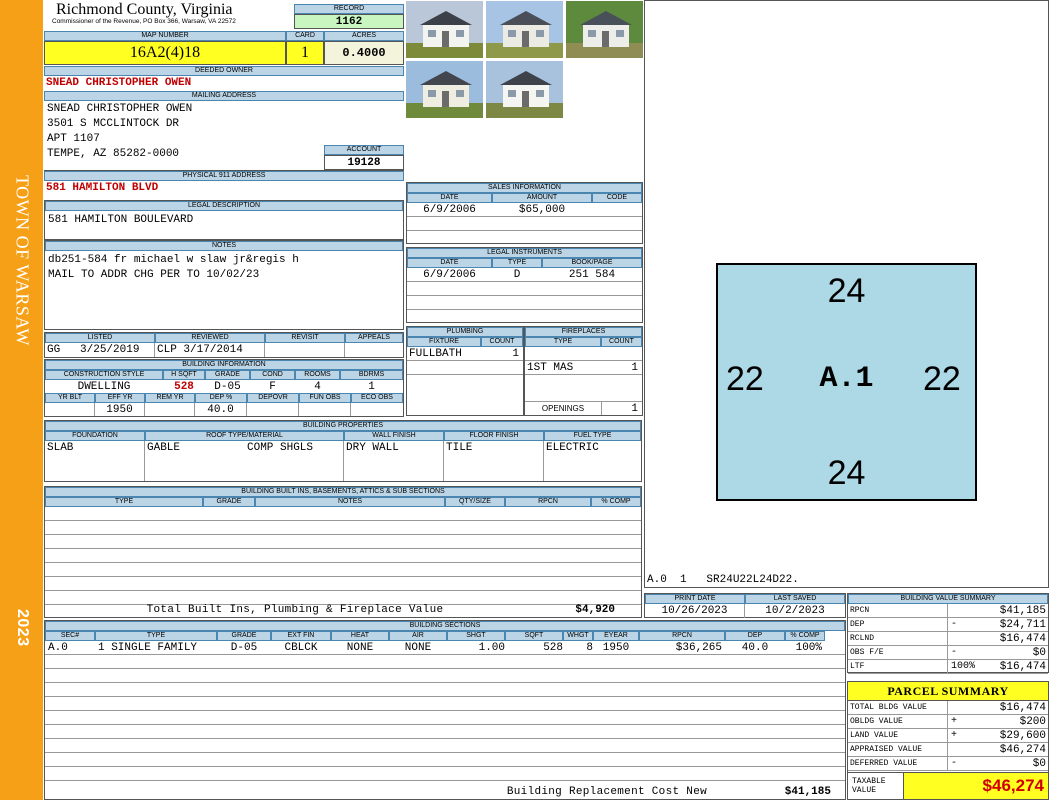 This screenshot has width=1050, height=800. What do you see at coordinates (273, 398) in the screenshot?
I see `depovr-header: DEPOVR` at bounding box center [273, 398].